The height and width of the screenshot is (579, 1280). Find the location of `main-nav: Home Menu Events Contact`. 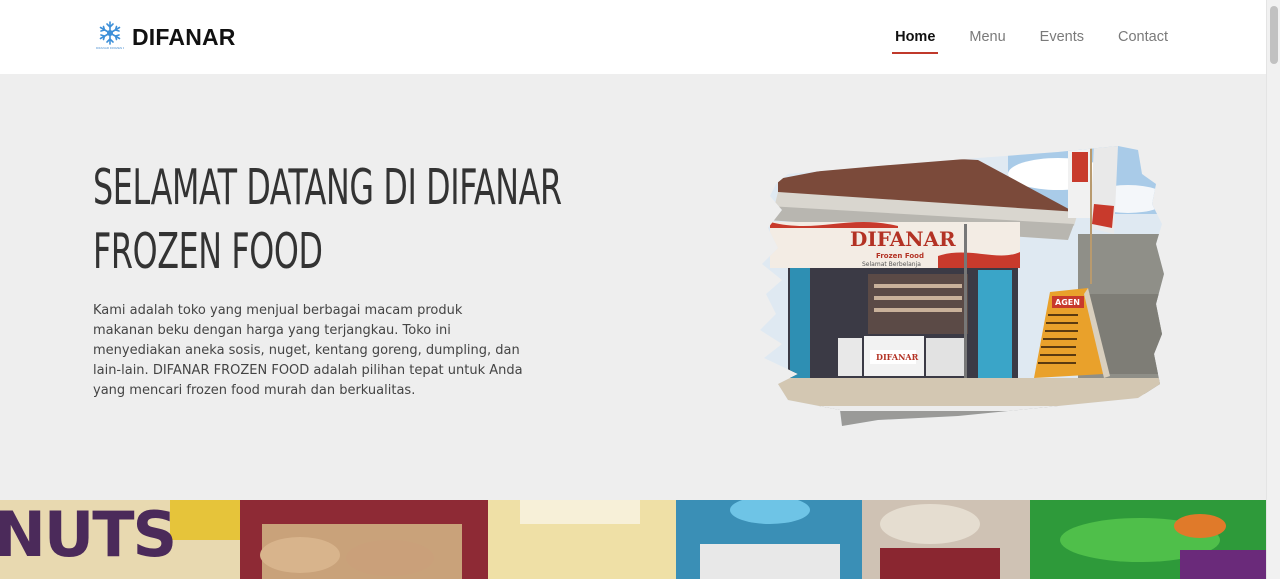

main-nav: Home Menu Events Contact is located at coordinates (1017, 37).